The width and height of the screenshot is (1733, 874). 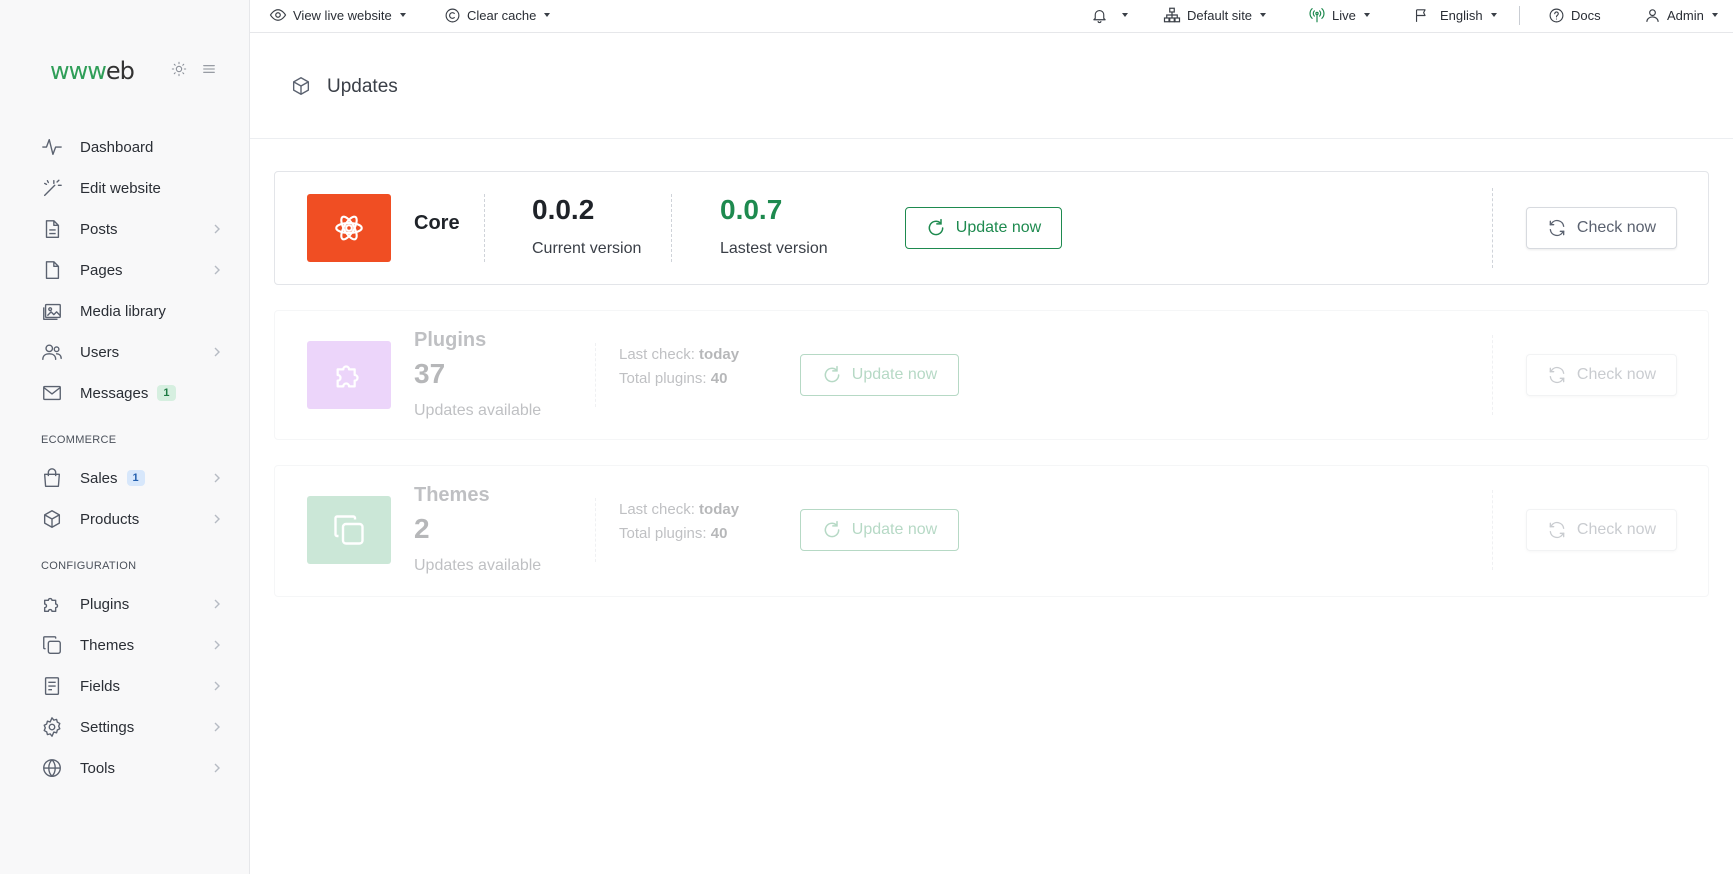 I want to click on core-check-now-button: Check now, so click(x=1601, y=228).